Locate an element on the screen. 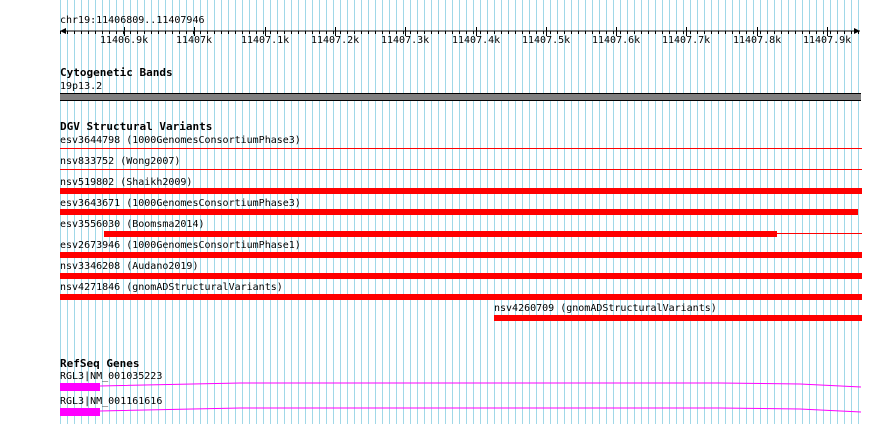 The image size is (890, 424). track-title-dgv: DGV Structural Variants is located at coordinates (136, 126).